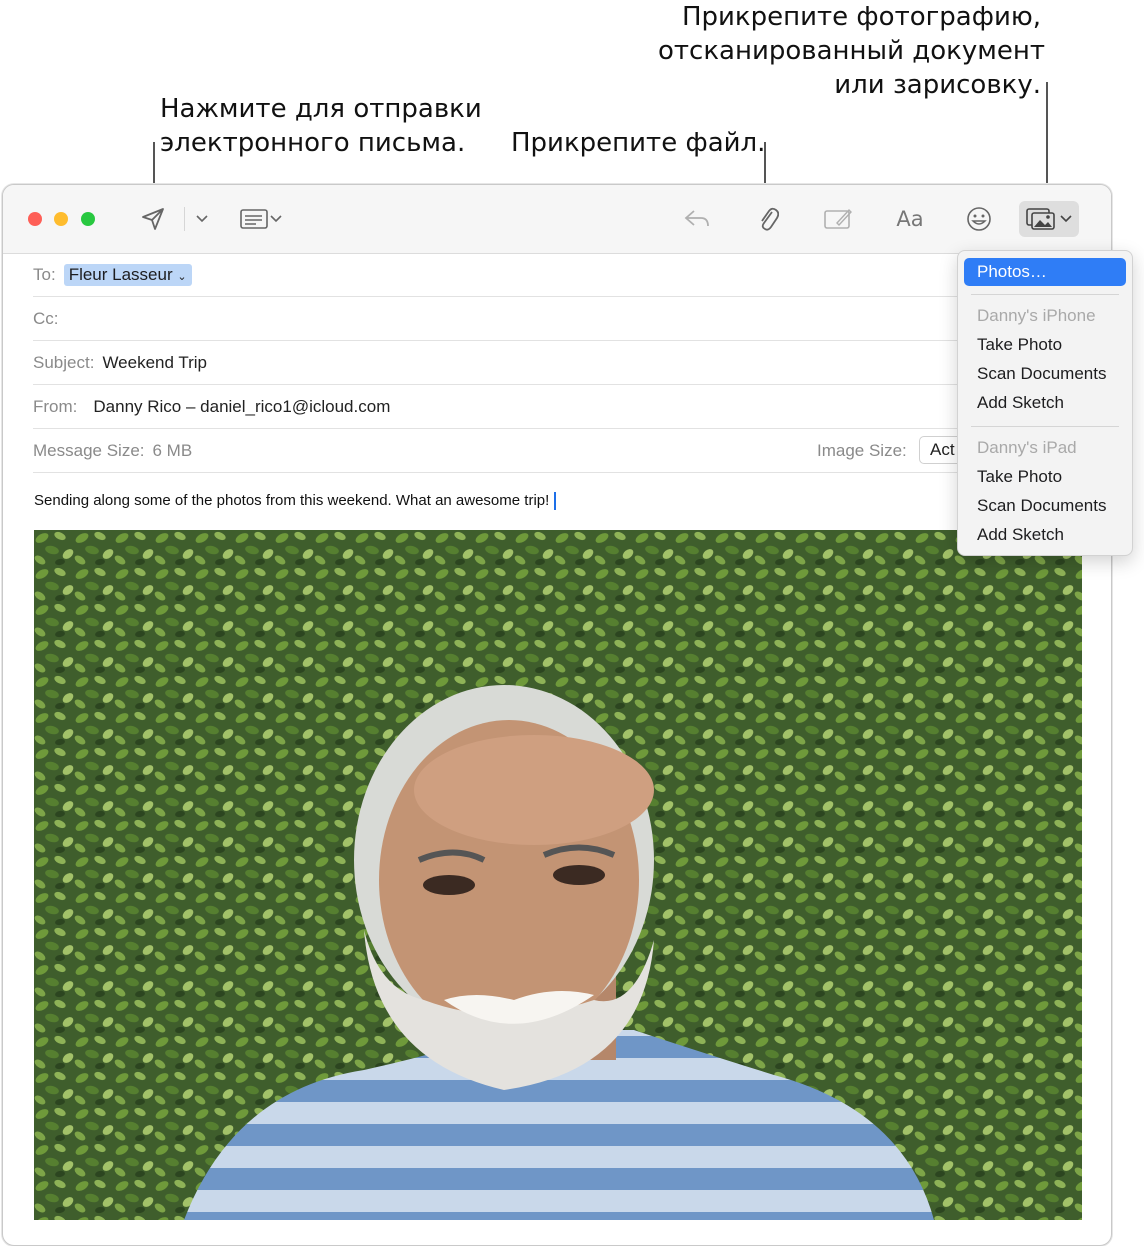 The height and width of the screenshot is (1246, 1144). Describe the element at coordinates (172, 450) in the screenshot. I see `message-size-value: 6 MB` at that location.